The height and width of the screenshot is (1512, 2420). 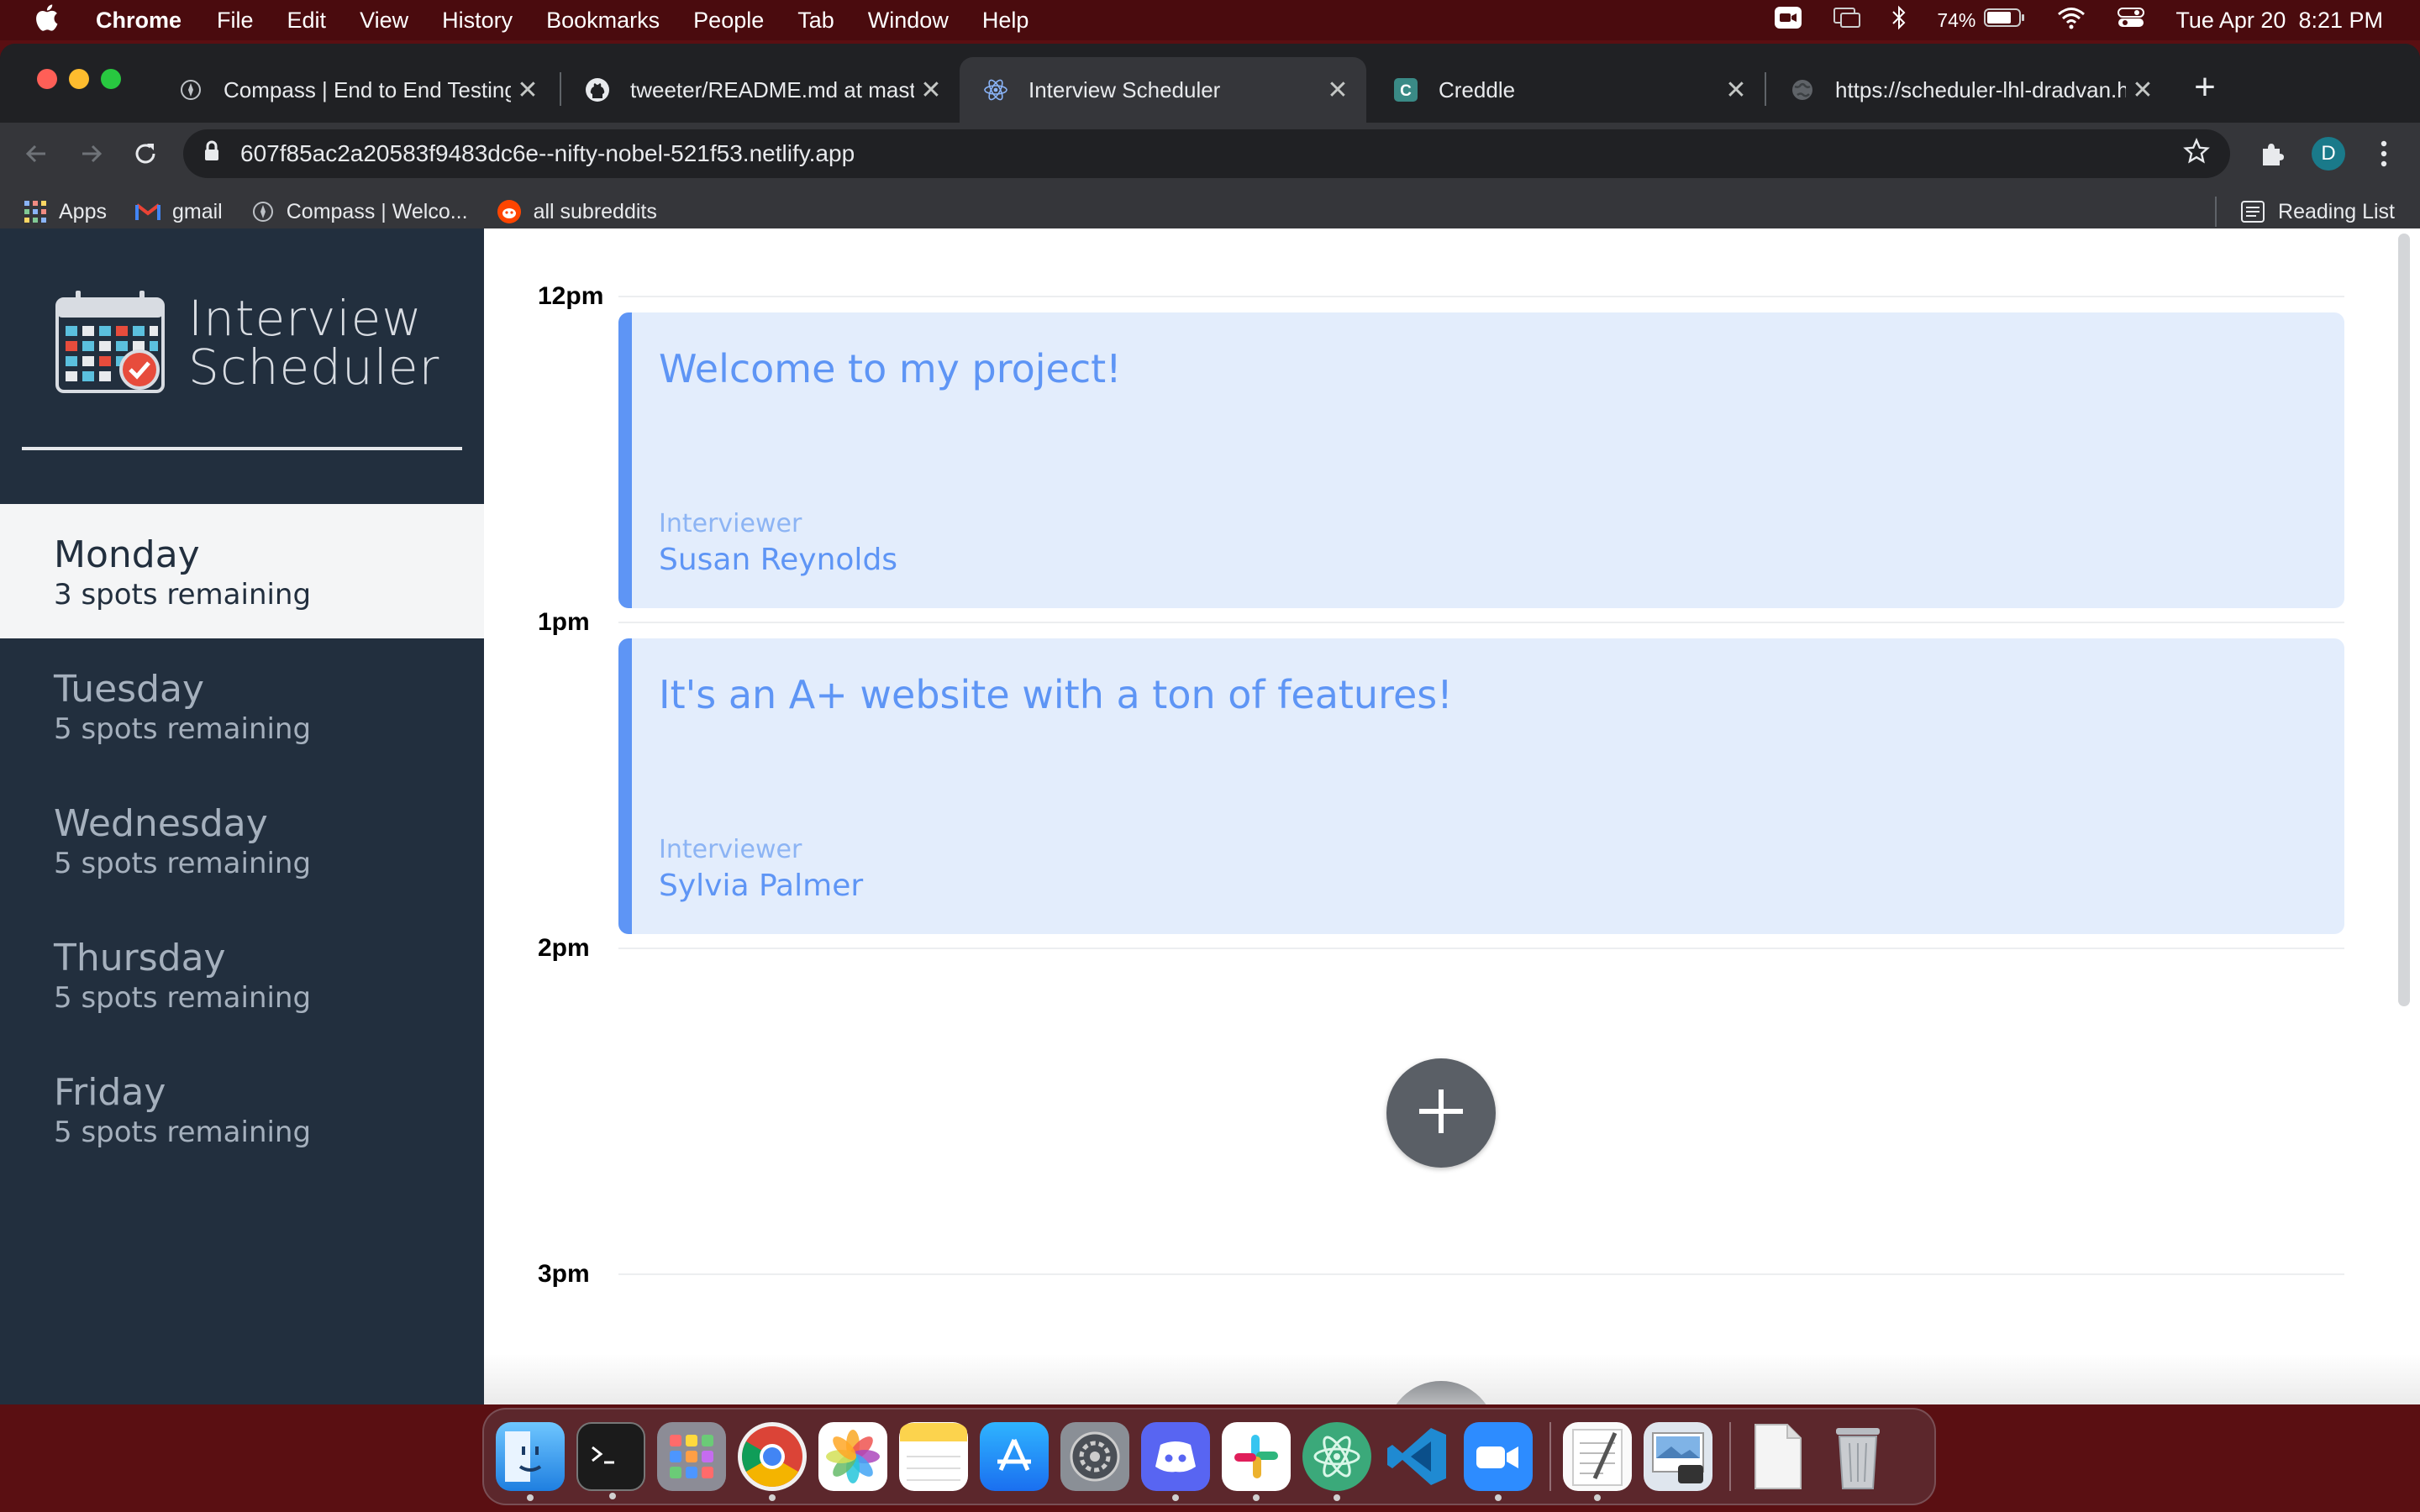 I want to click on battery-icon, so click(x=2005, y=21).